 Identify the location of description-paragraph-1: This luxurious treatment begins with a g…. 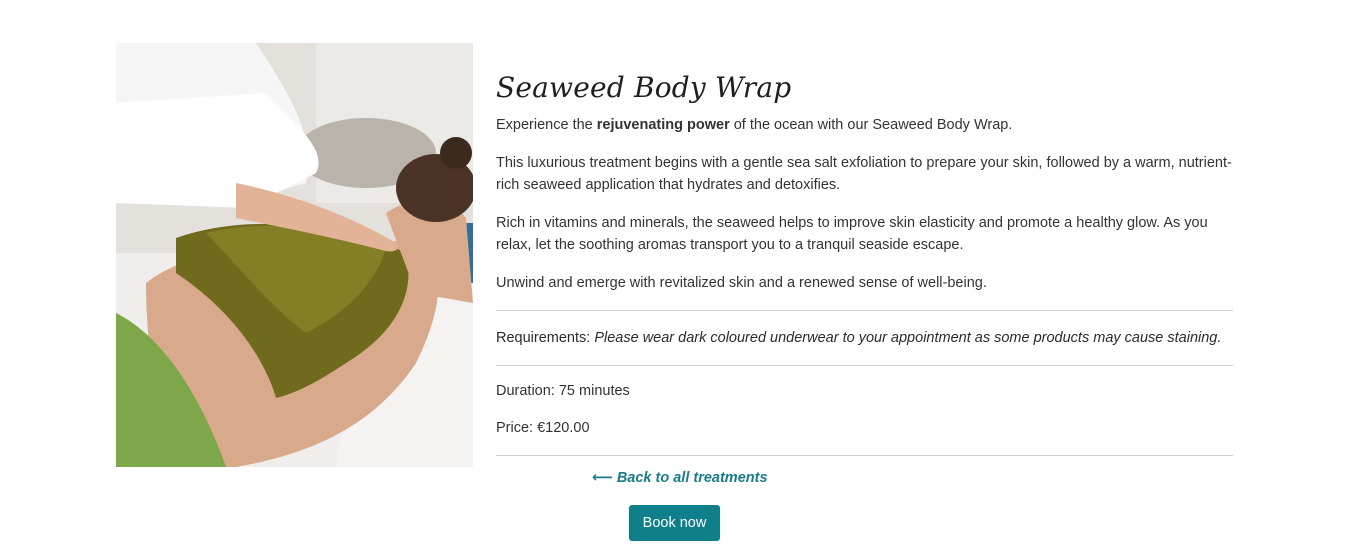
(864, 174).